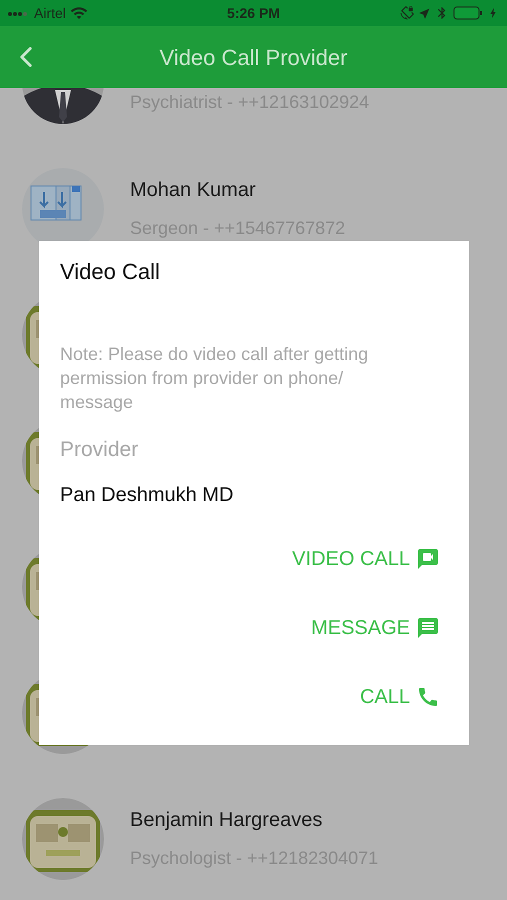 The width and height of the screenshot is (507, 900). I want to click on clock: 5:26 PM, so click(253, 13).